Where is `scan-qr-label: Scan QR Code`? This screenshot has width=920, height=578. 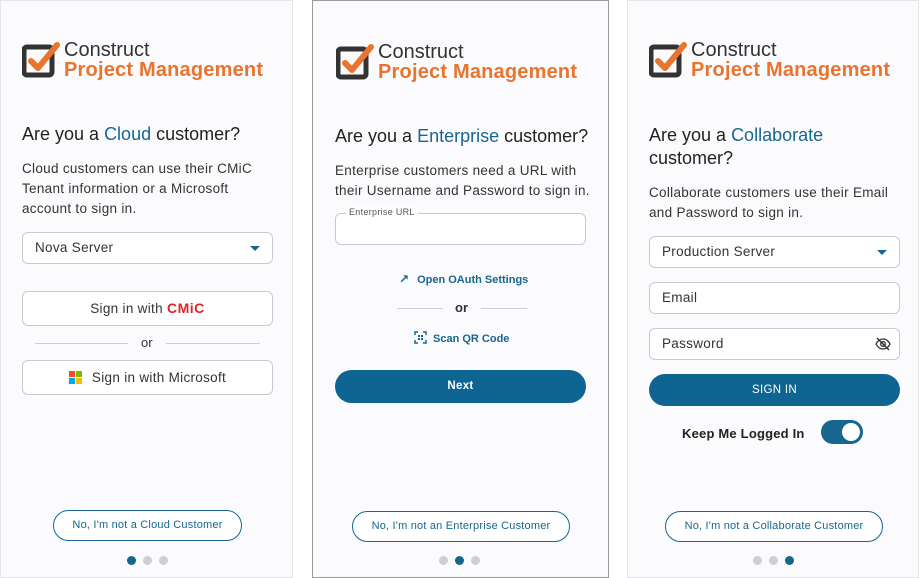
scan-qr-label: Scan QR Code is located at coordinates (471, 339).